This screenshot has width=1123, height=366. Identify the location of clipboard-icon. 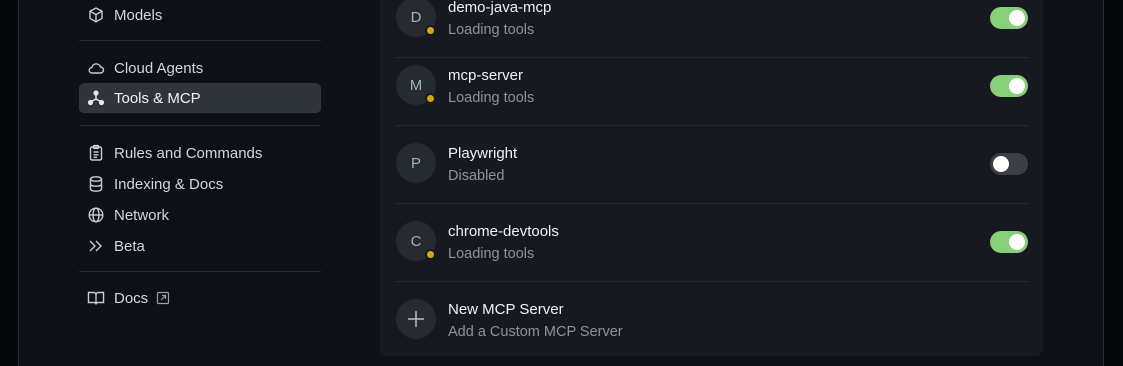
(96, 153).